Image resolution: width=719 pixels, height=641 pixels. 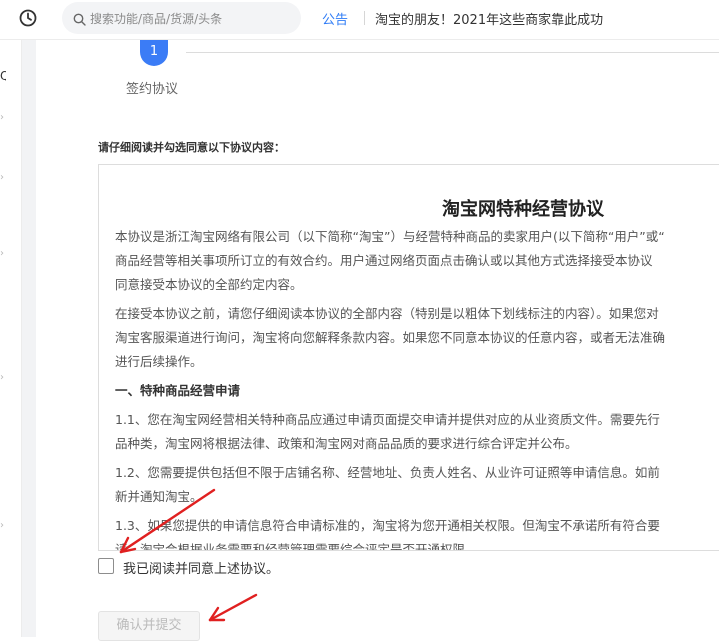 What do you see at coordinates (11, 338) in the screenshot?
I see `left-sidebar: Q › › › › ›` at bounding box center [11, 338].